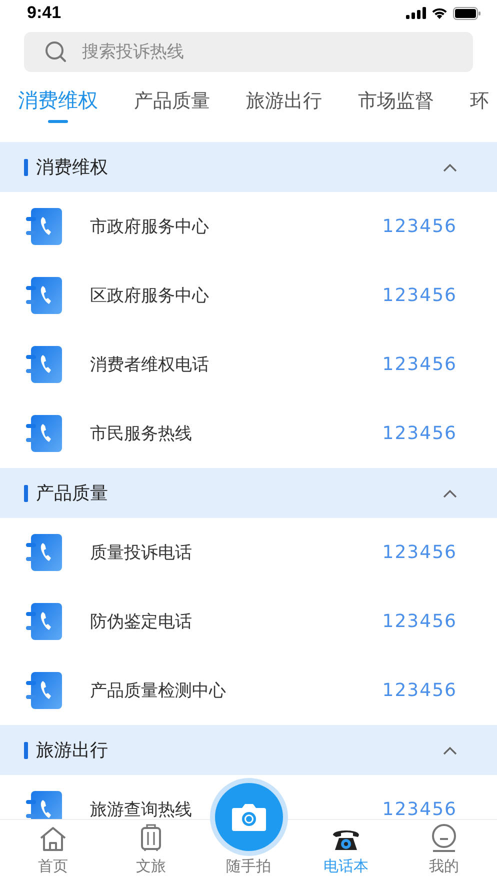  What do you see at coordinates (72, 167) in the screenshot?
I see `section-title: 消费维权` at bounding box center [72, 167].